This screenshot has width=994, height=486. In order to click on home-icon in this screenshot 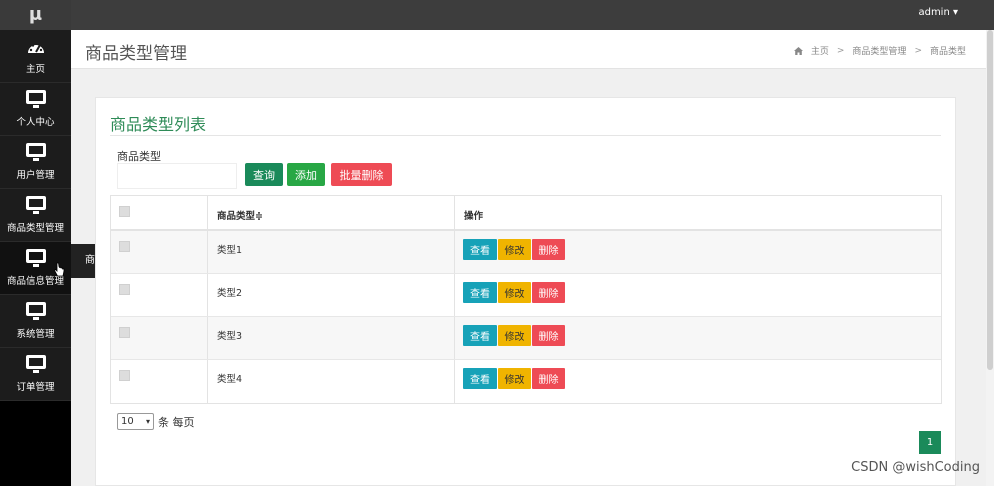, I will do `click(798, 50)`.